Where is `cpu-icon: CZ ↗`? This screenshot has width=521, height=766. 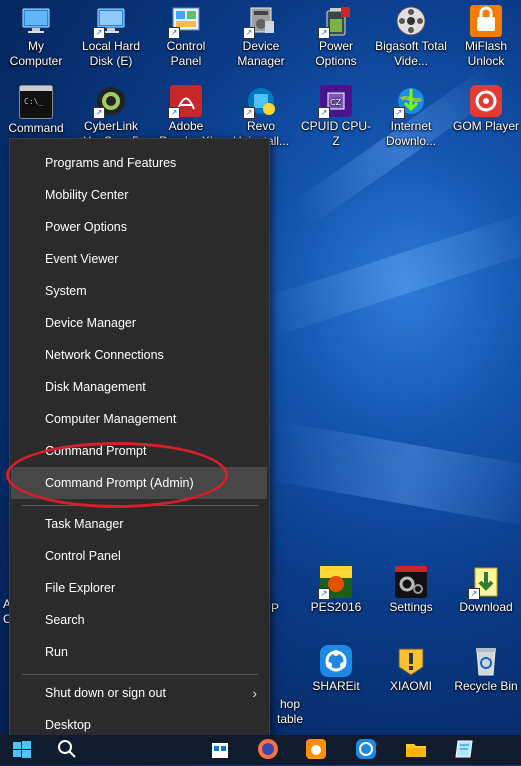 cpu-icon: CZ ↗ is located at coordinates (335, 102).